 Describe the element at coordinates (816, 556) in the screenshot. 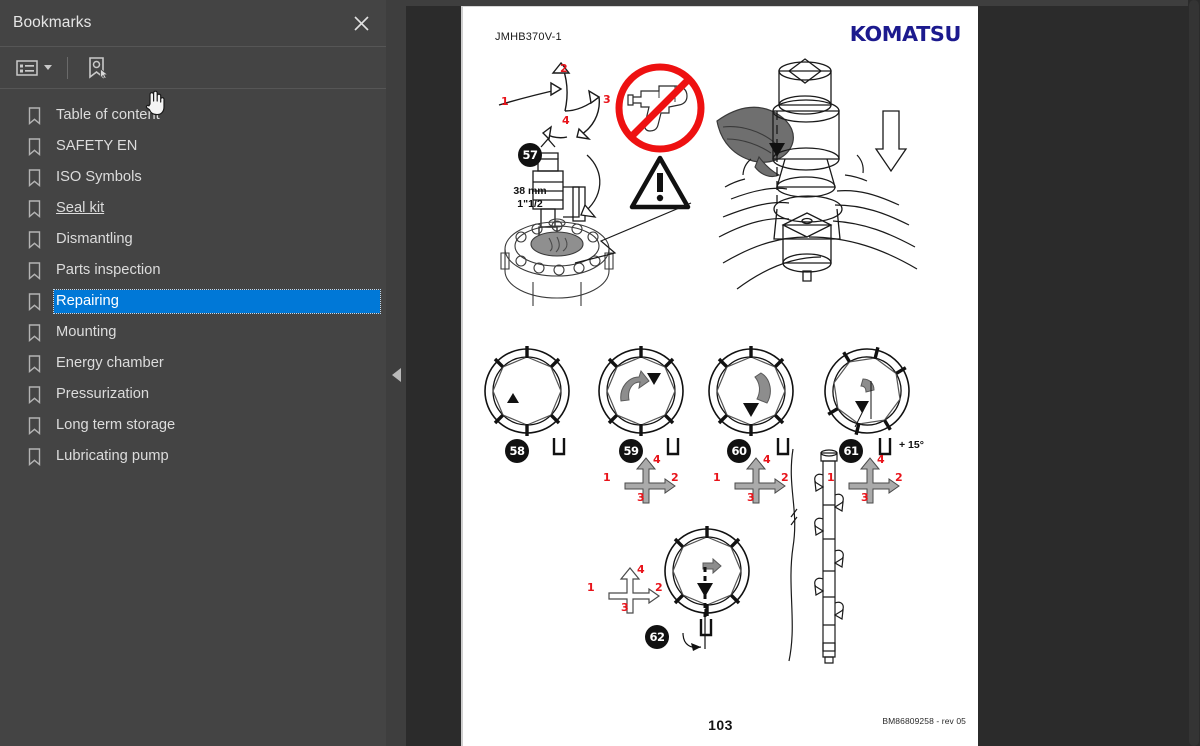

I see `figure-rod-assembly` at that location.